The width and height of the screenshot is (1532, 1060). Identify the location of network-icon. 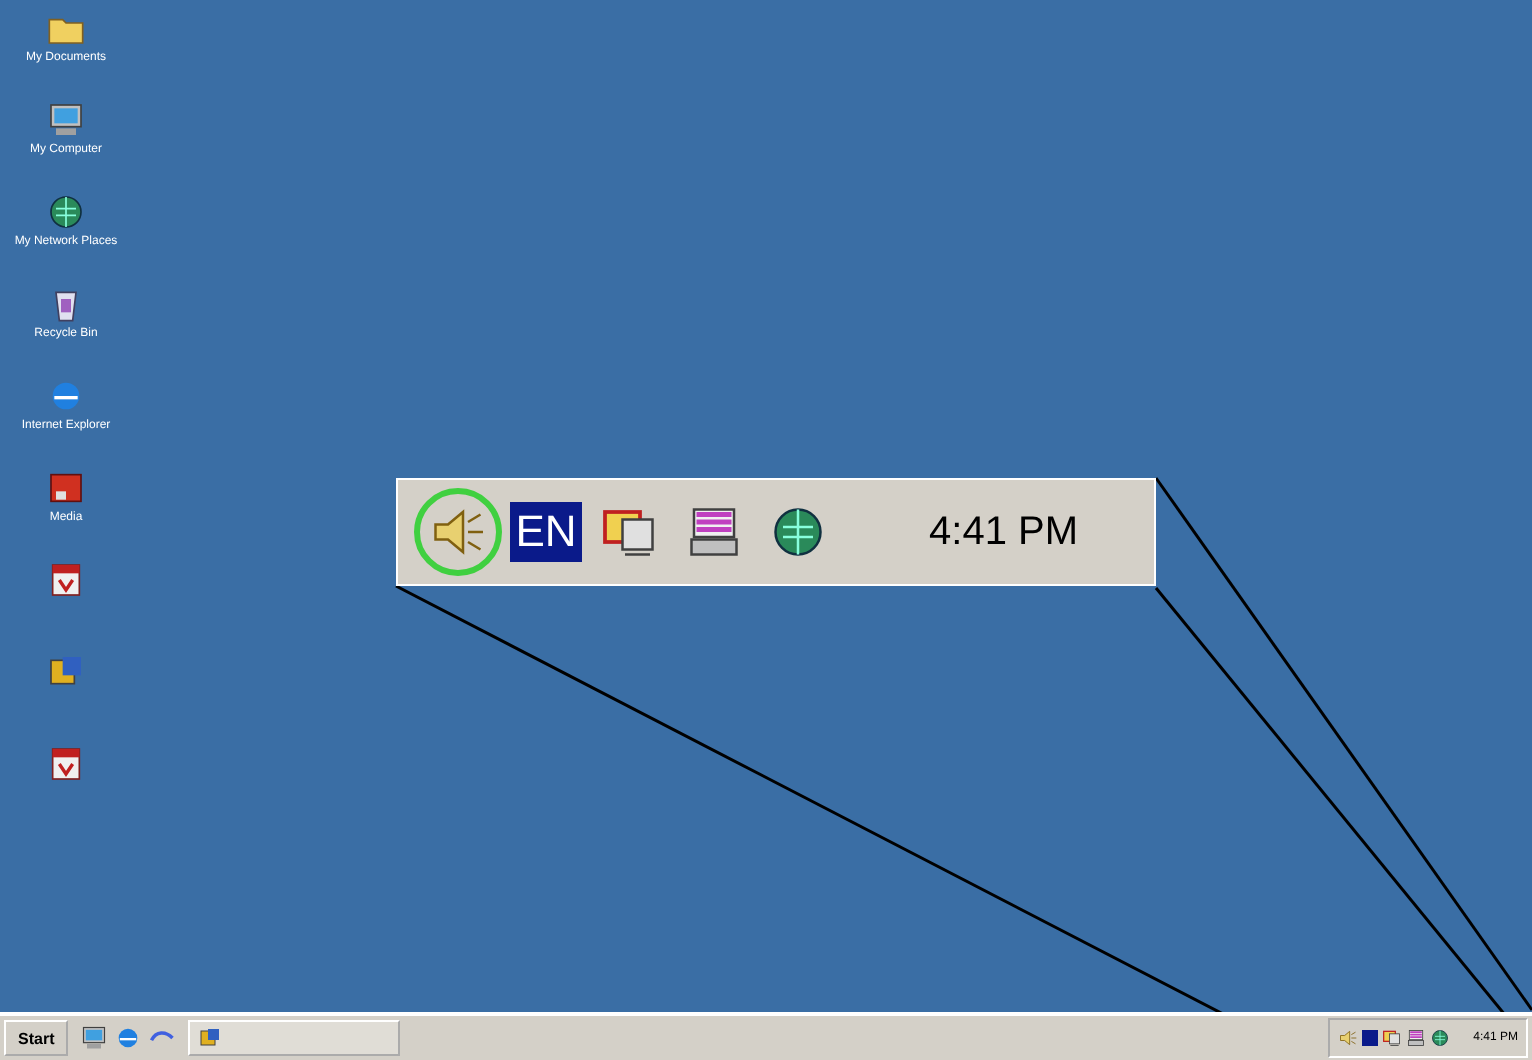
(66, 212).